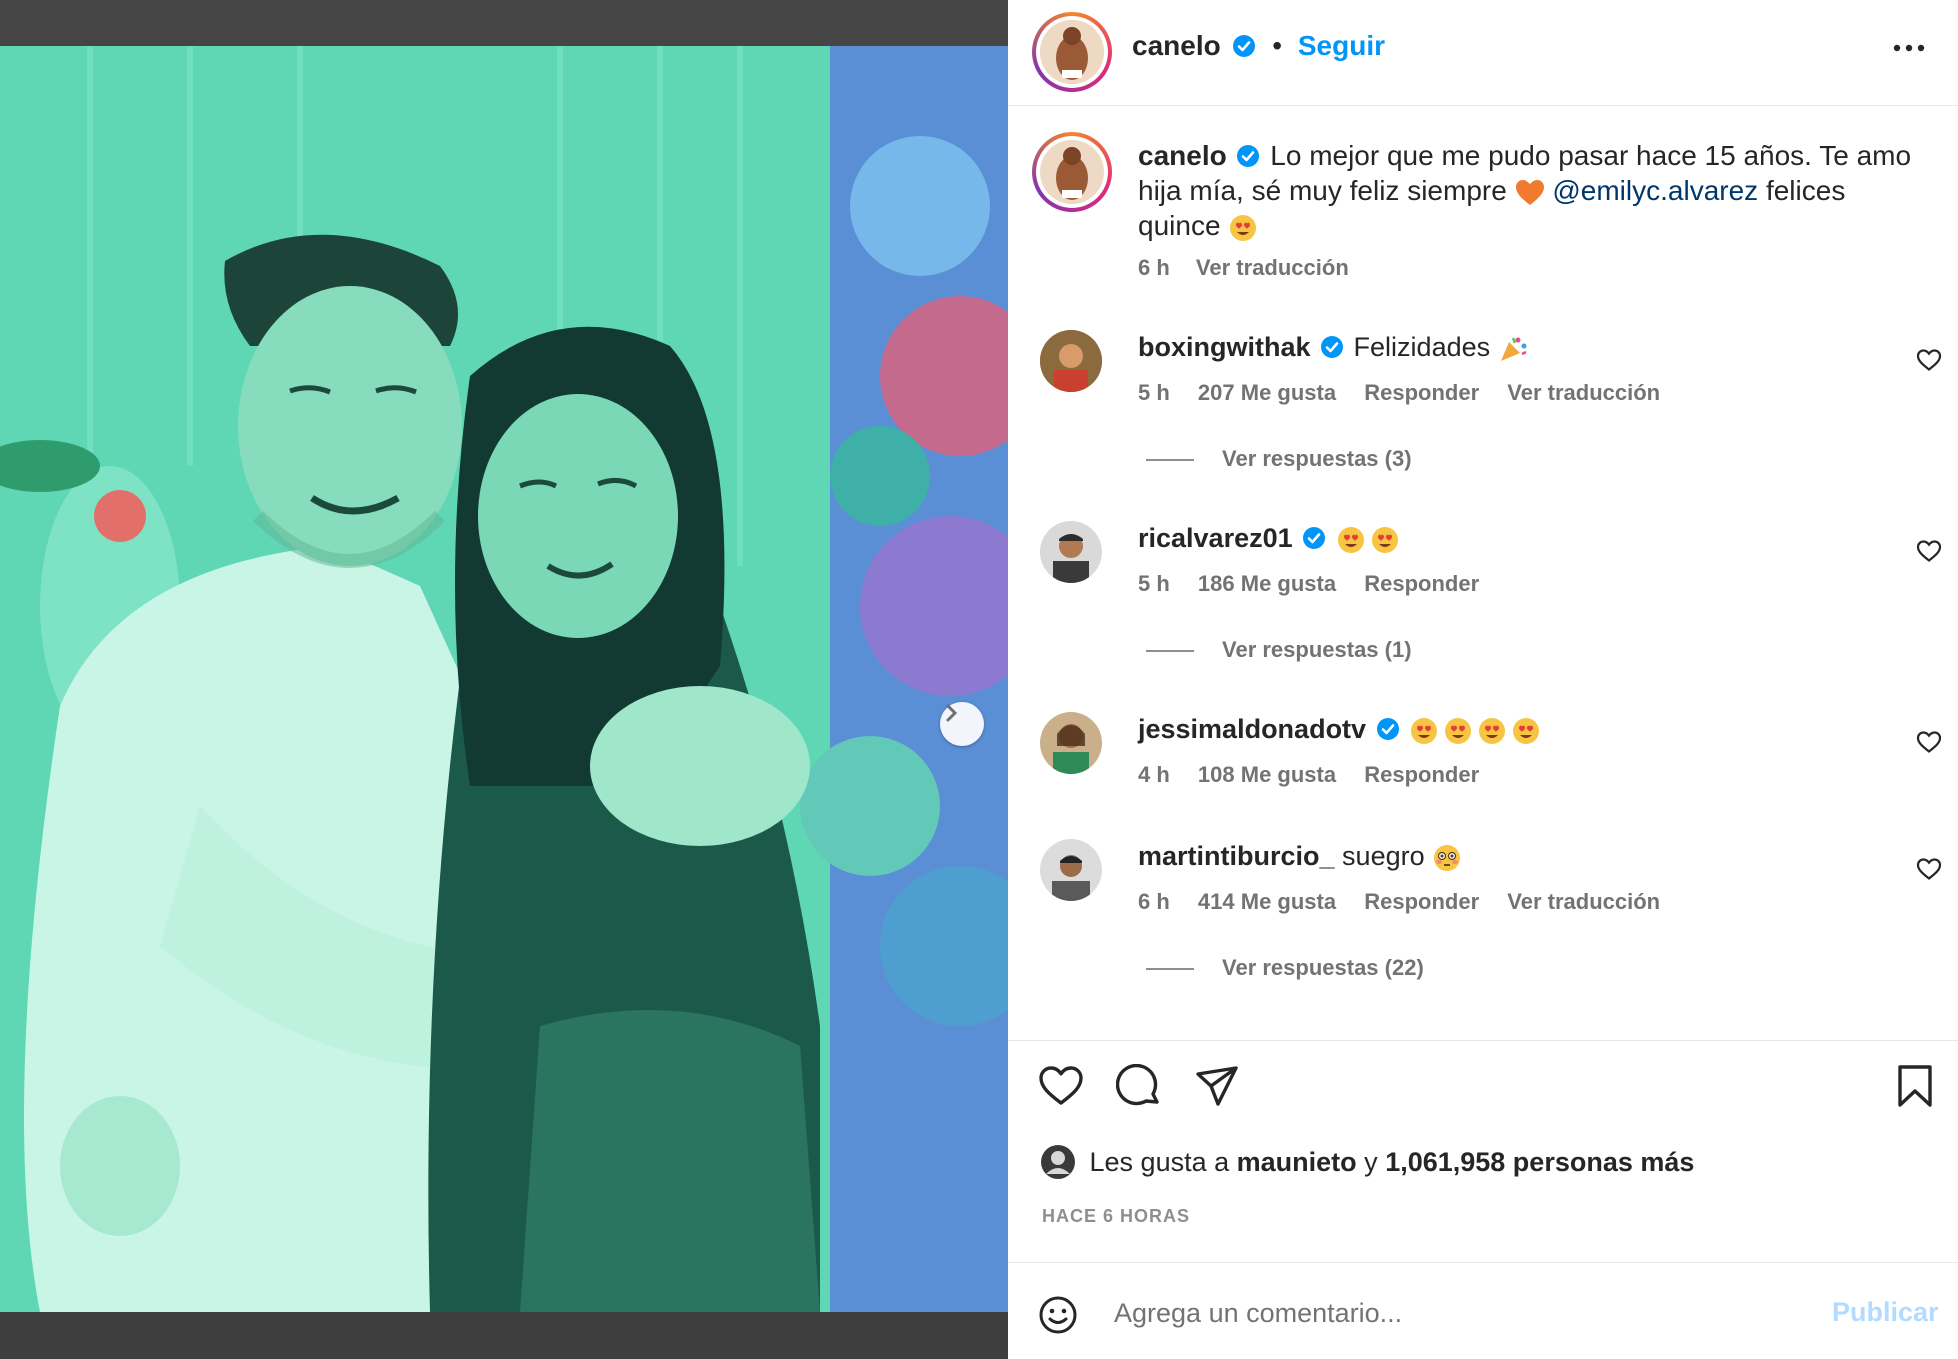  I want to click on likes-middle: y, so click(1371, 1162).